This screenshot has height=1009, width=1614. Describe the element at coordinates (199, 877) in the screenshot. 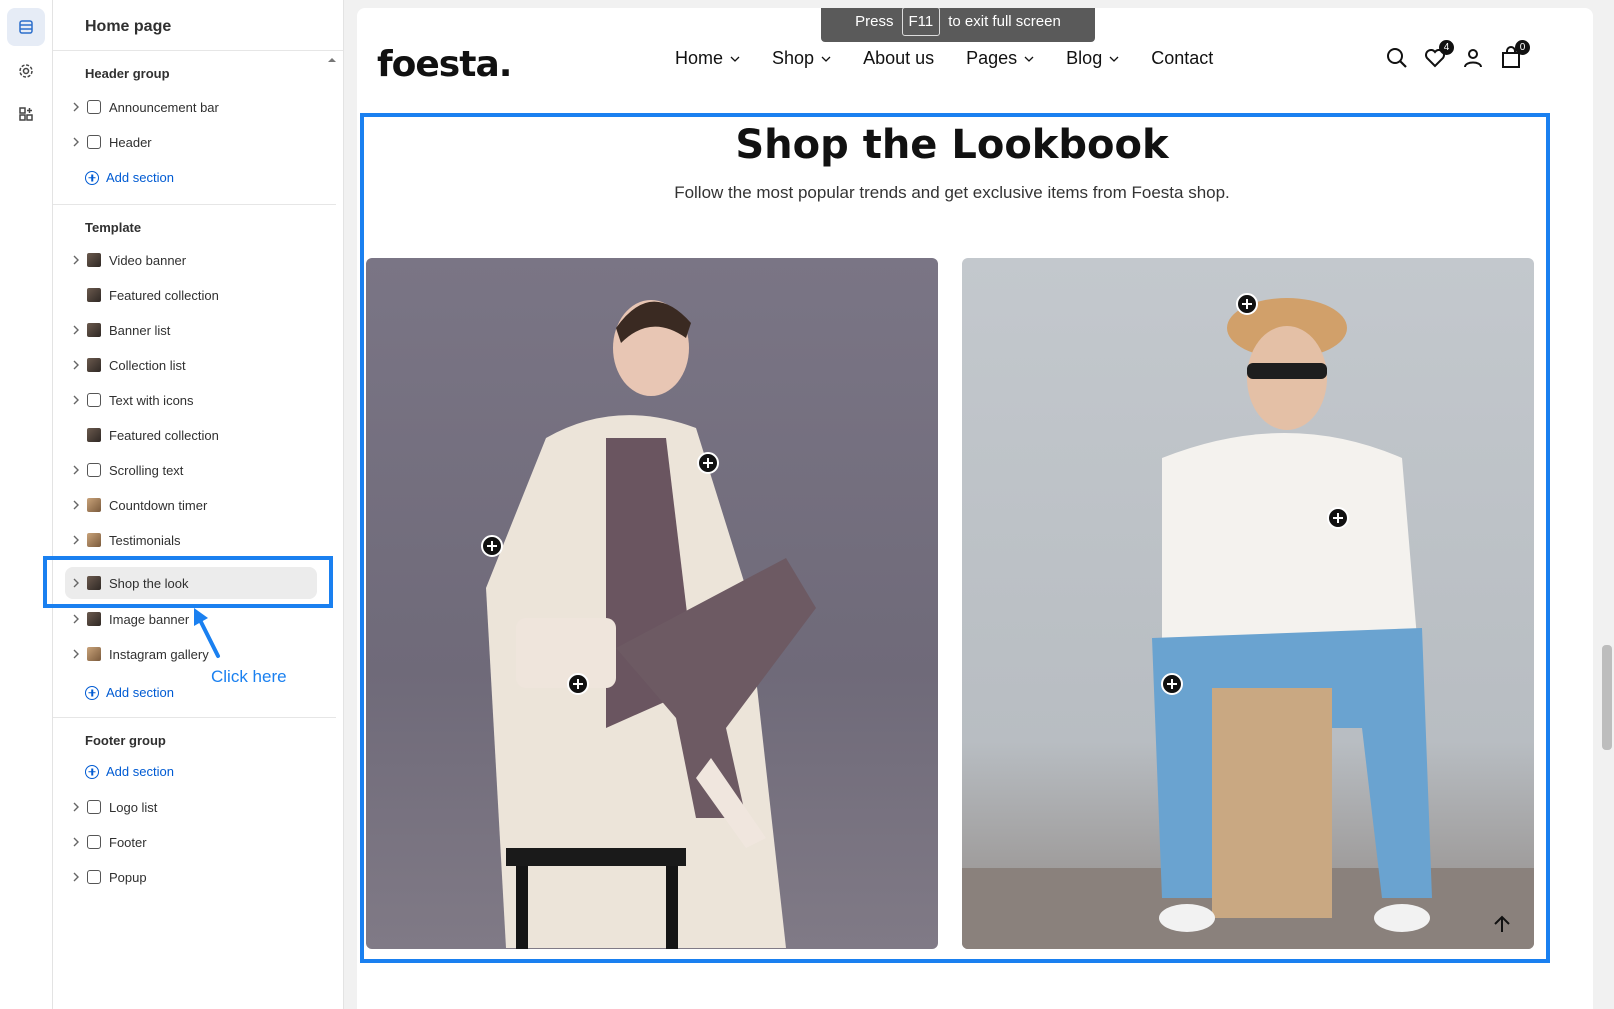

I see `sidebar-item-popup: Popup` at that location.